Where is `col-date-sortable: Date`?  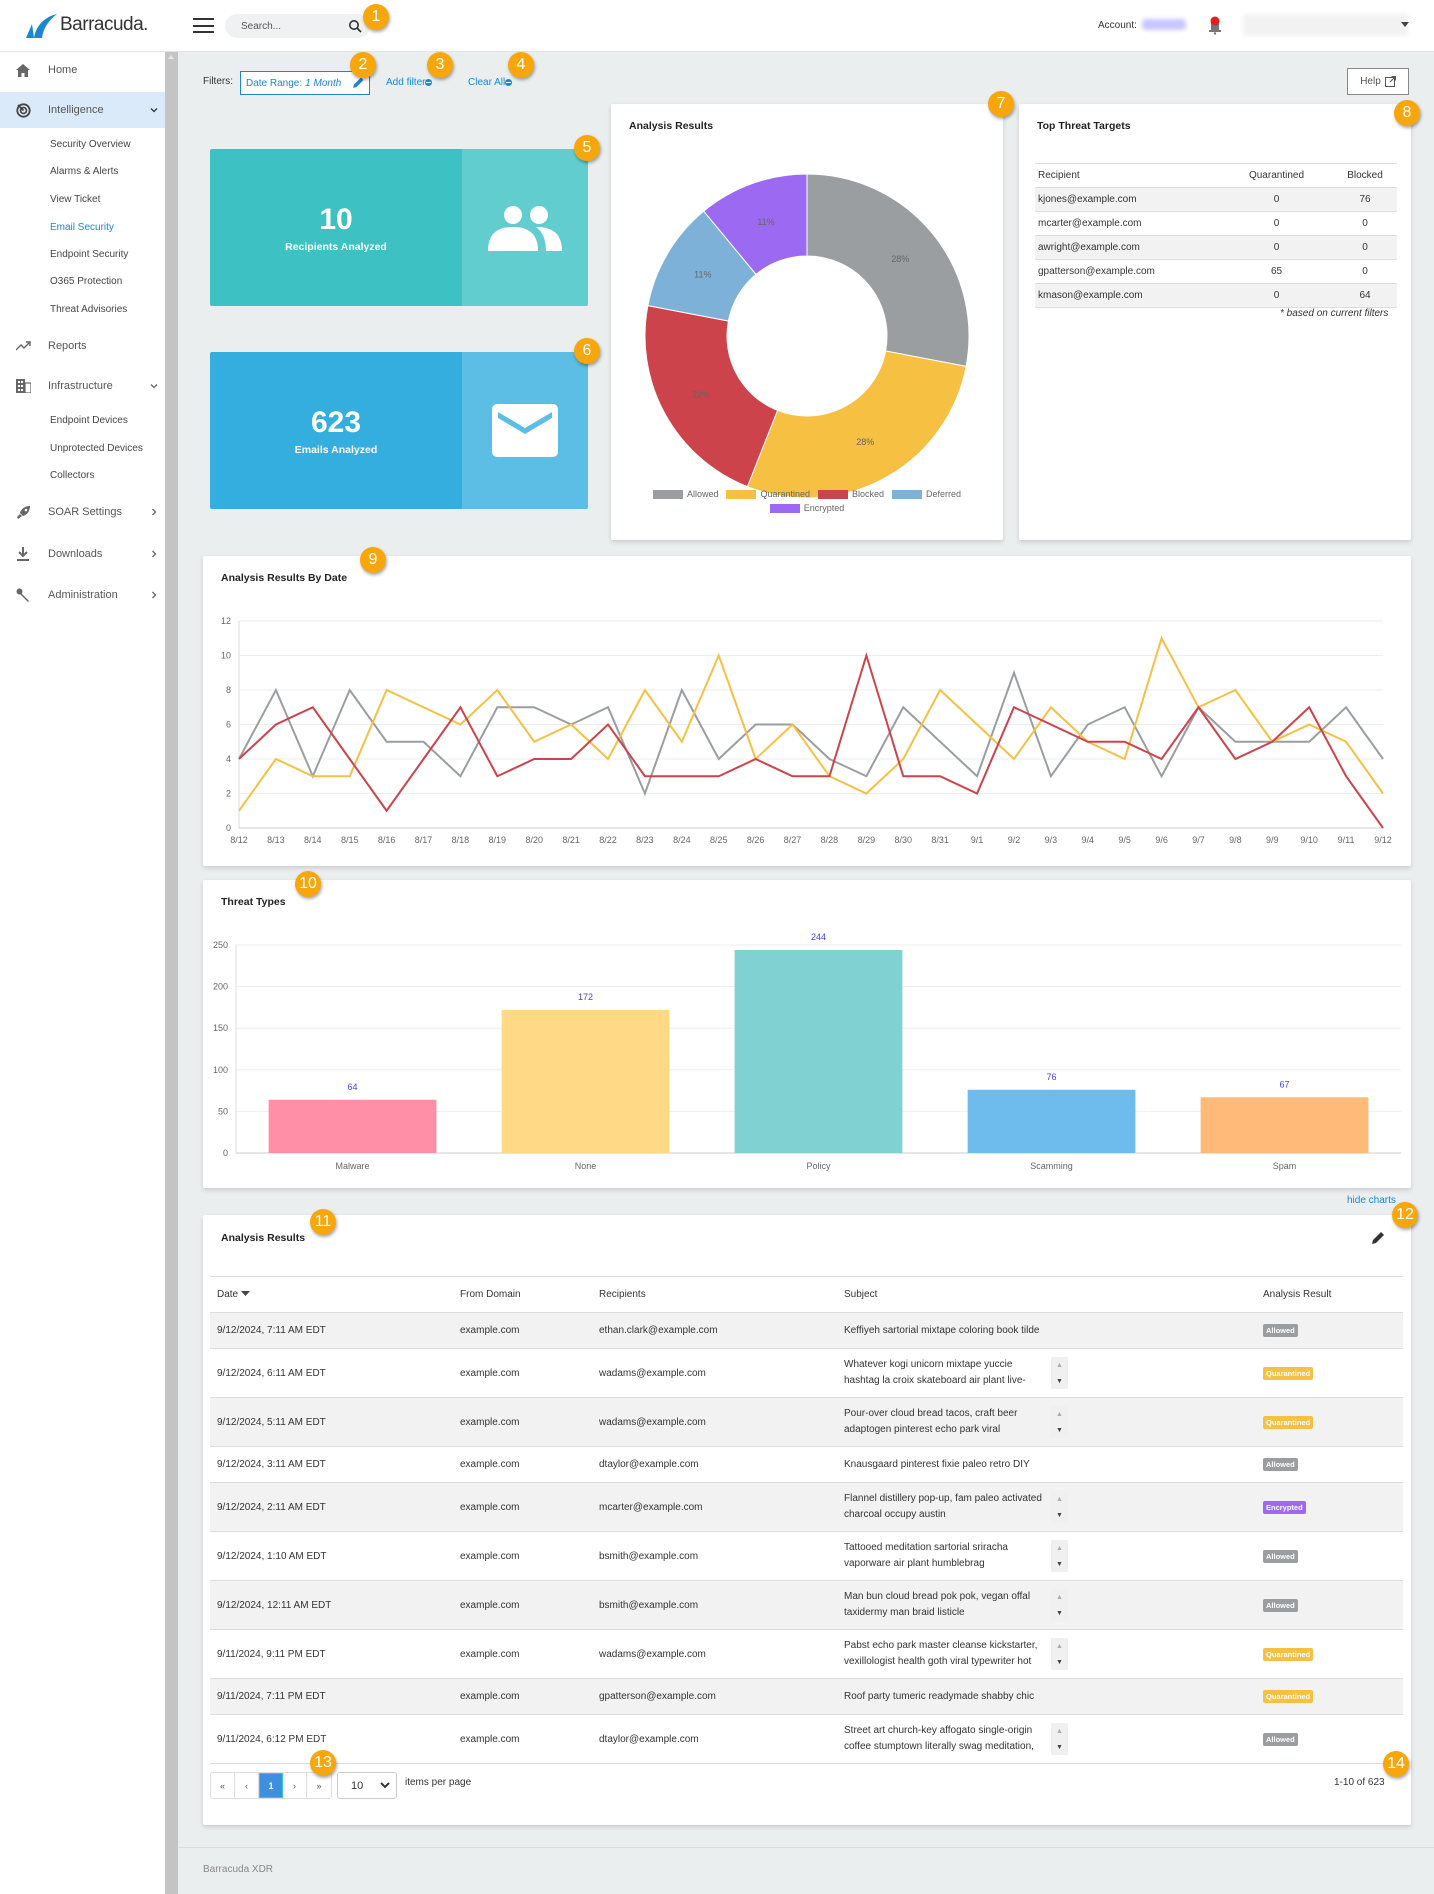 col-date-sortable: Date is located at coordinates (331, 1294).